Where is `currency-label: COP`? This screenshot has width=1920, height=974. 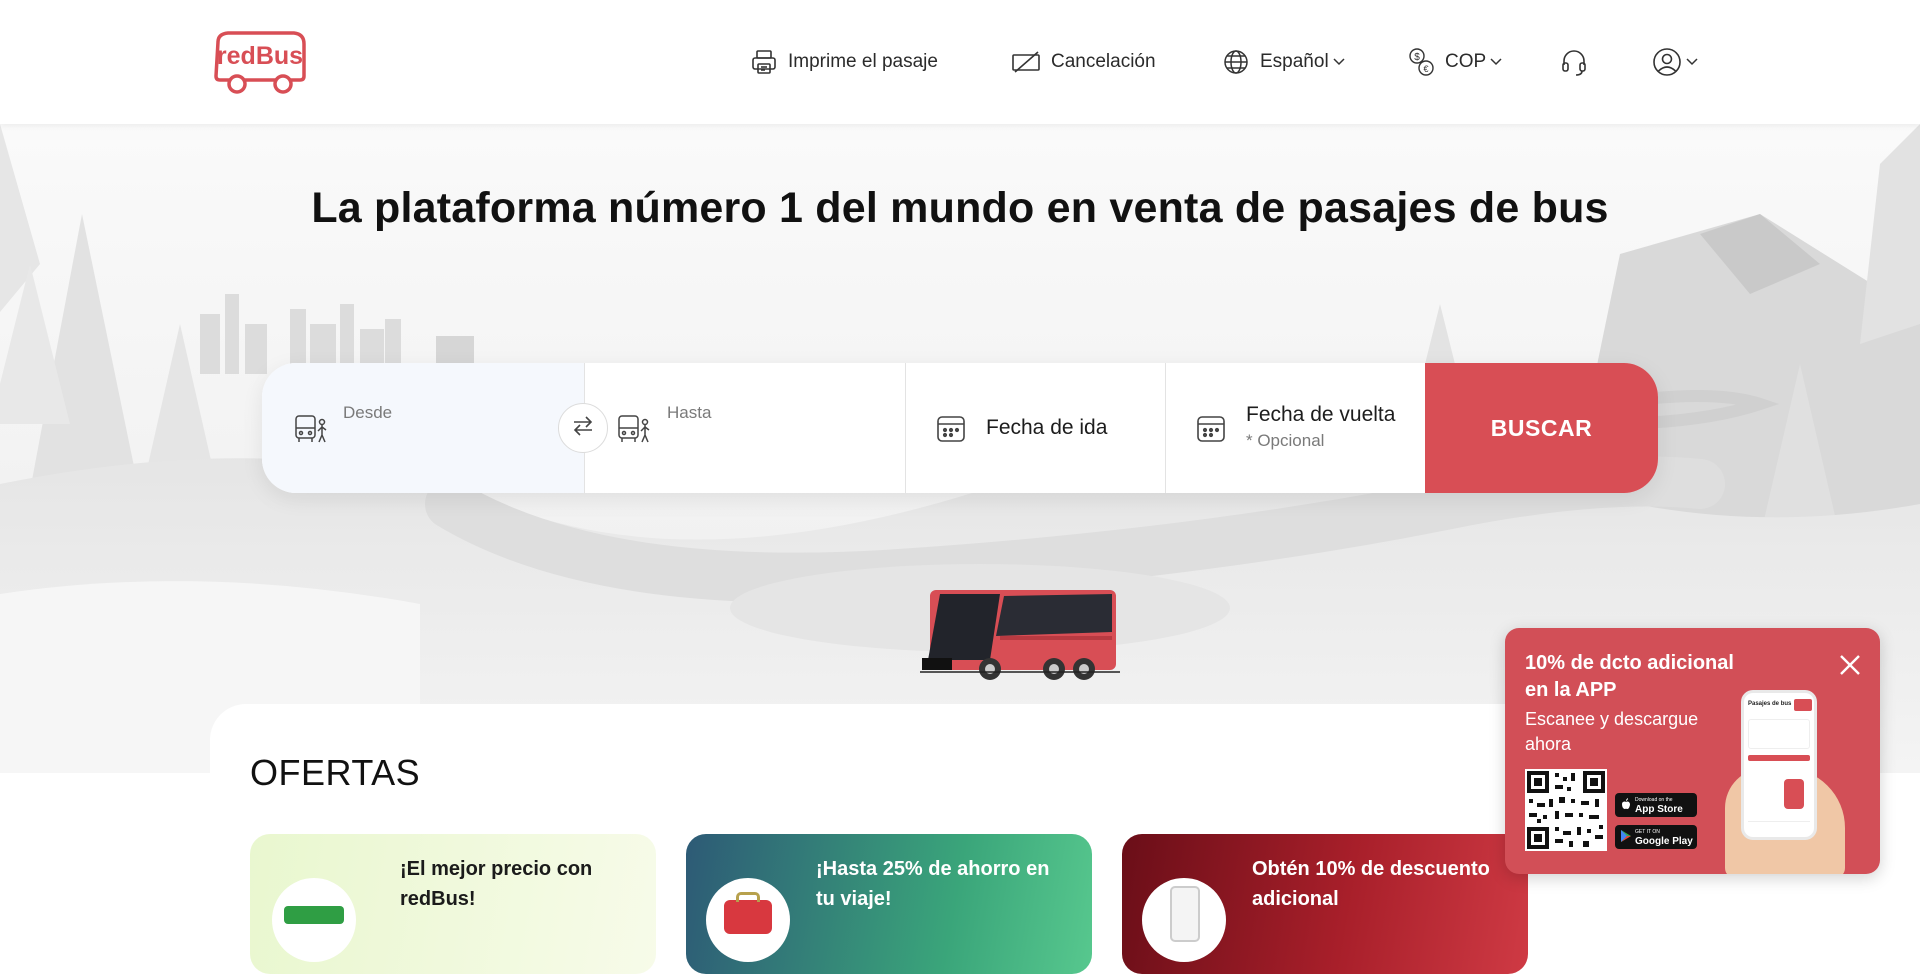
currency-label: COP is located at coordinates (1466, 61).